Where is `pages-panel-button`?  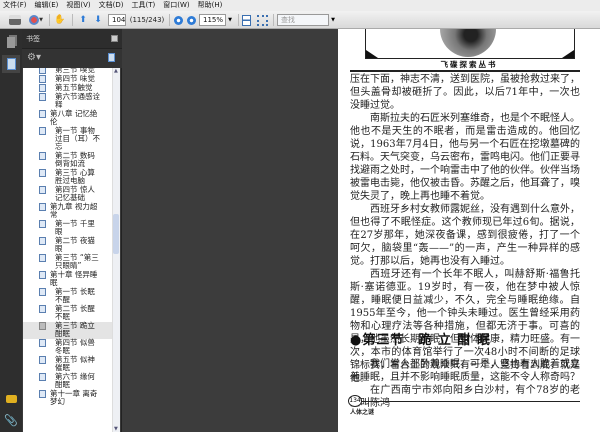
pages-panel-button is located at coordinates (11, 42).